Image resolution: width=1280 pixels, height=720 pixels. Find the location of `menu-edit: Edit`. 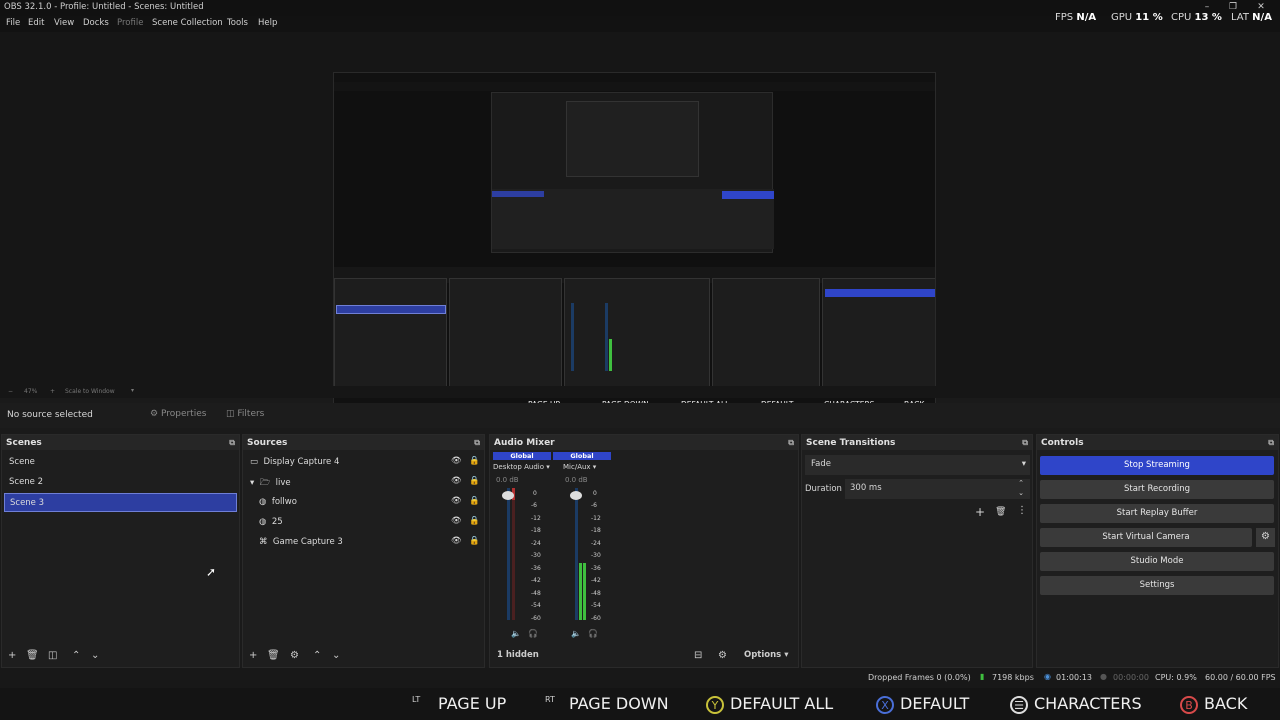

menu-edit: Edit is located at coordinates (36, 23).